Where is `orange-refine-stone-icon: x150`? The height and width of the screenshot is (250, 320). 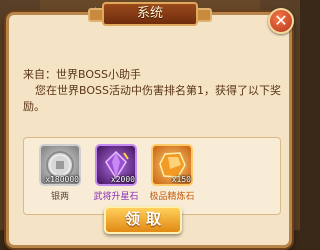
orange-refine-stone-icon: x150 is located at coordinates (172, 165).